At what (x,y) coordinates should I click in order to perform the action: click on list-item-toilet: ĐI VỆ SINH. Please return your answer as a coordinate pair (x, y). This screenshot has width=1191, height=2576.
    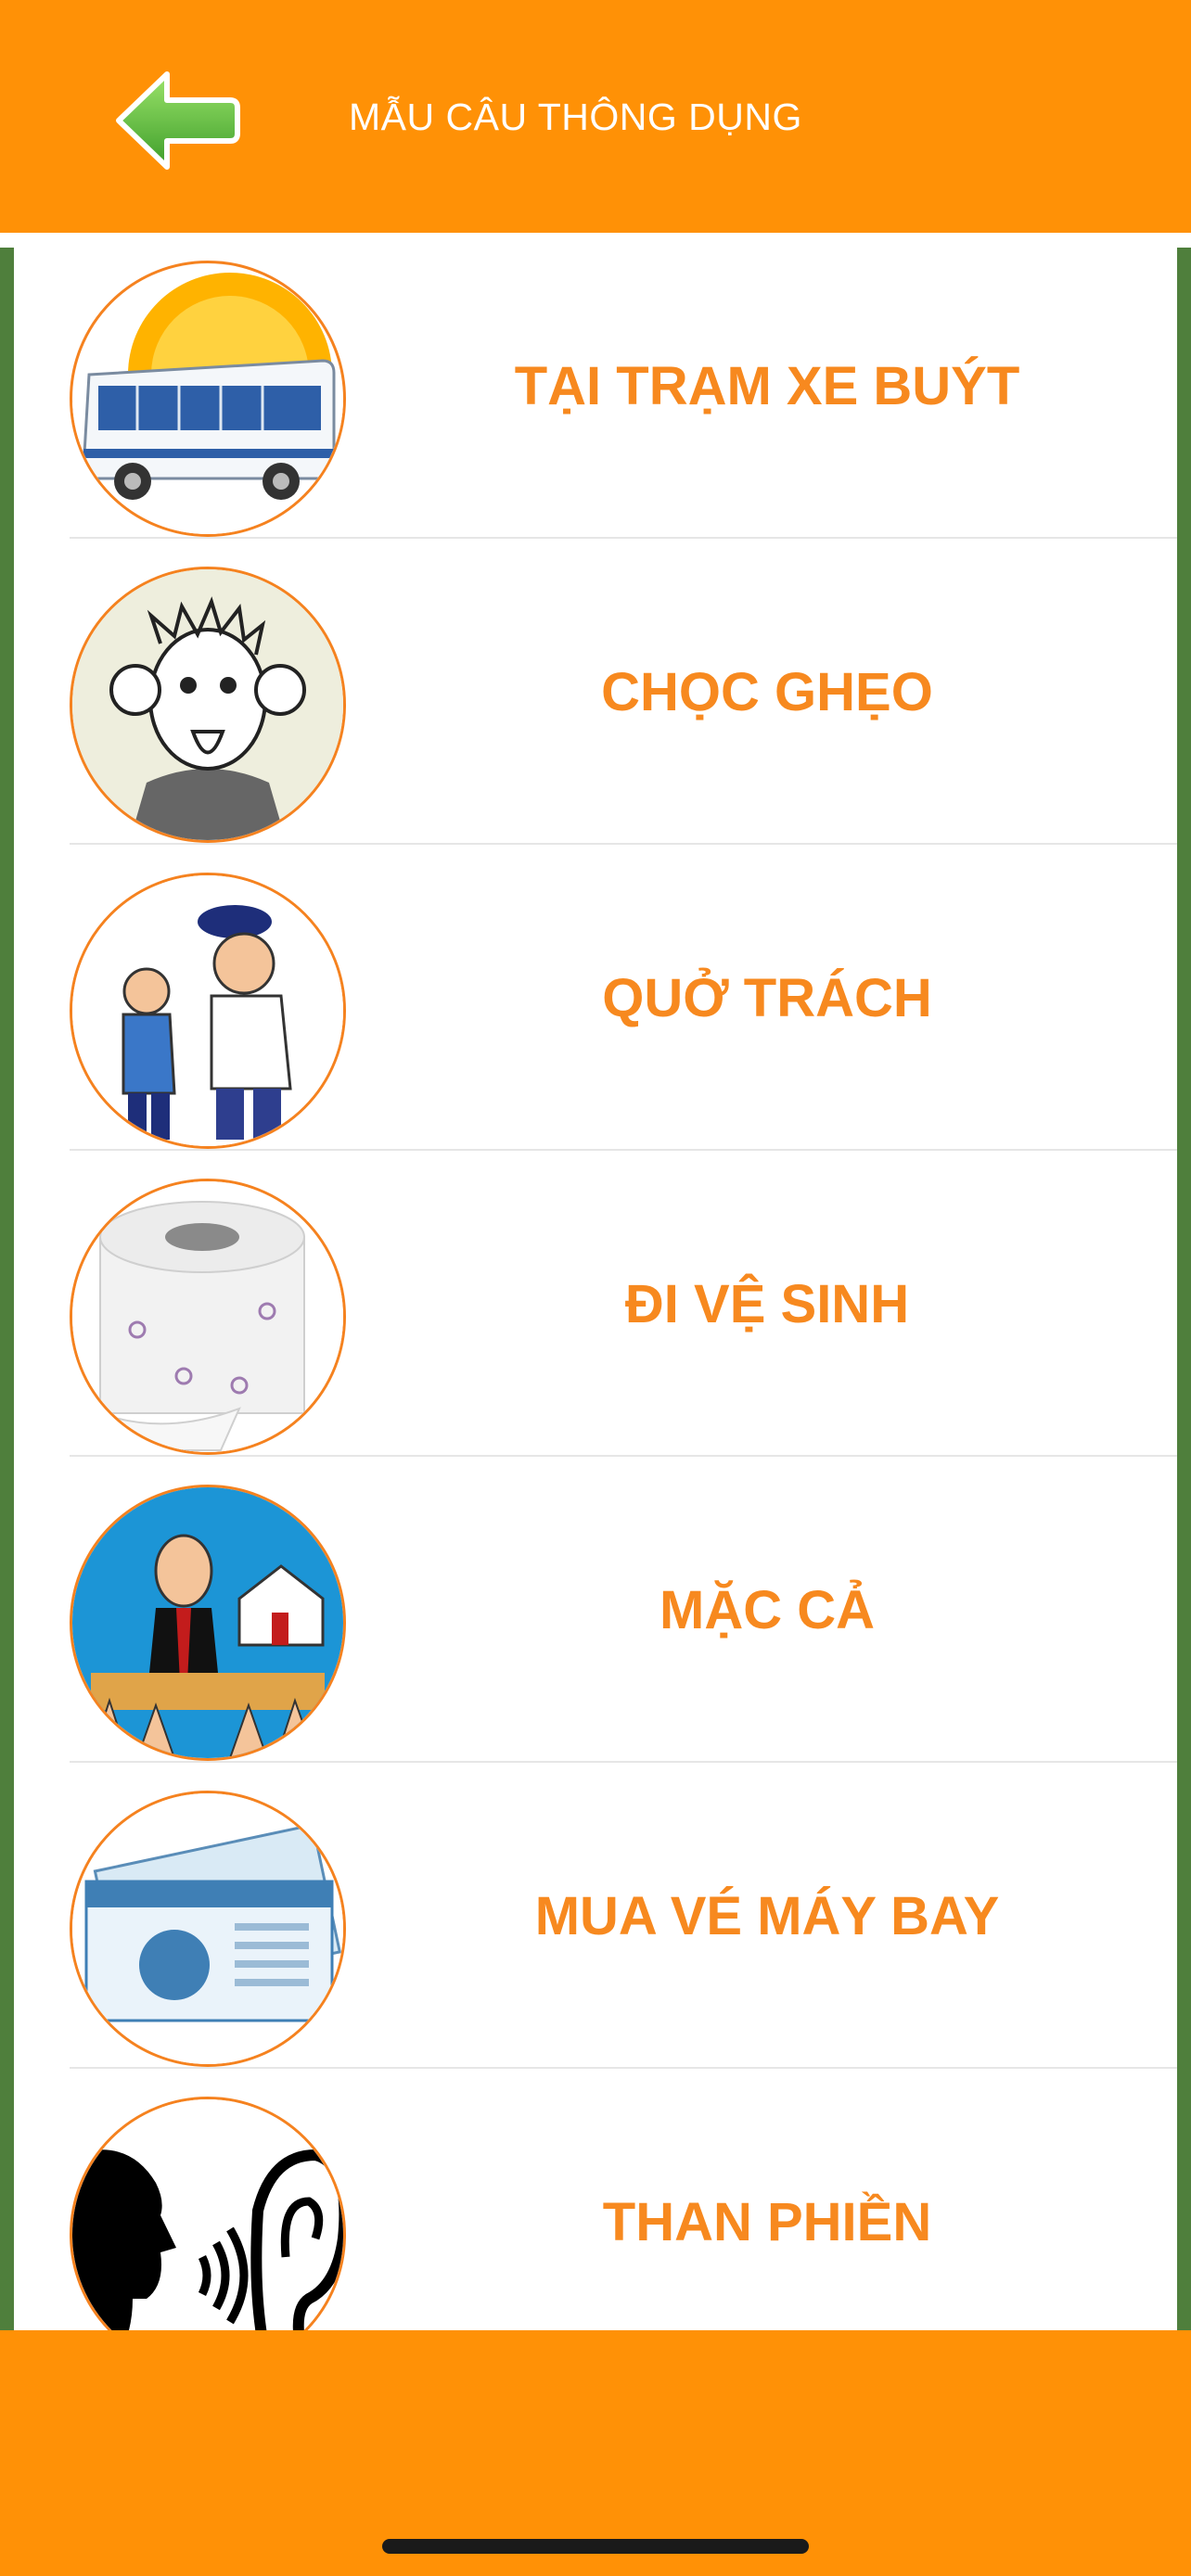
    Looking at the image, I should click on (623, 1304).